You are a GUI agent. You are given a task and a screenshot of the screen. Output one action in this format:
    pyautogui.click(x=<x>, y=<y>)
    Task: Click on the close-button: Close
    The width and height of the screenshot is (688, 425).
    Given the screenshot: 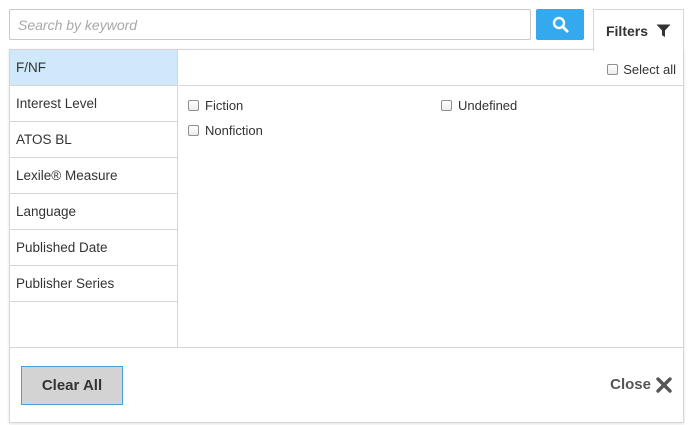 What is the action you would take?
    pyautogui.click(x=641, y=384)
    